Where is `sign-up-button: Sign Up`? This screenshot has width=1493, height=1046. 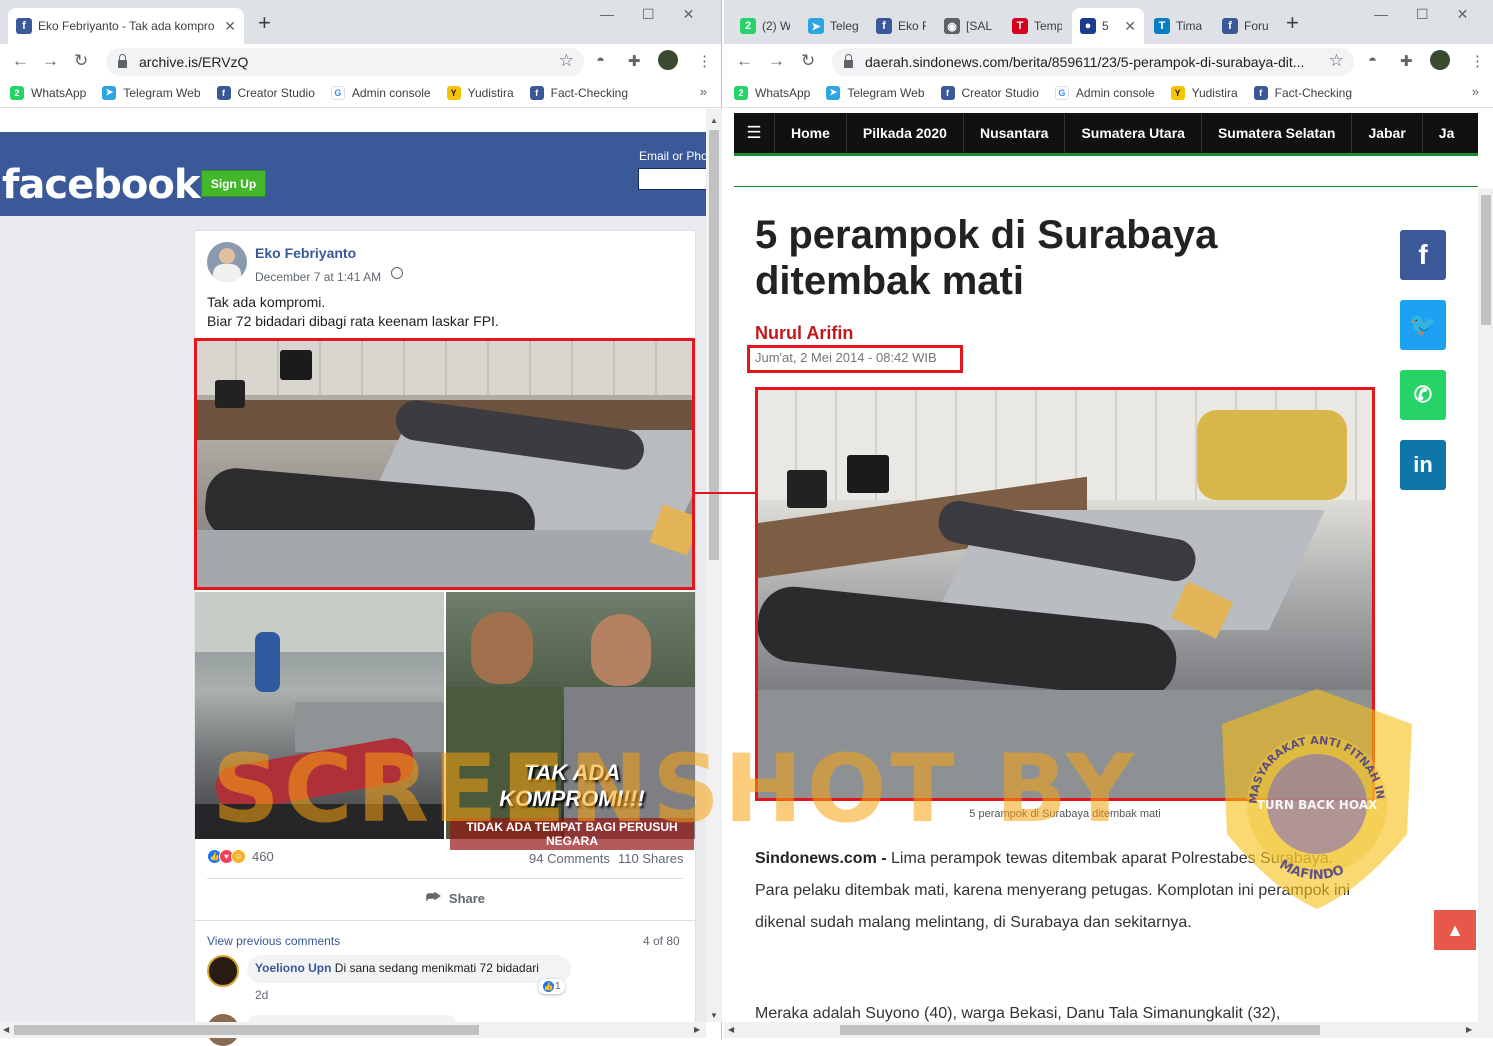 sign-up-button: Sign Up is located at coordinates (233, 183).